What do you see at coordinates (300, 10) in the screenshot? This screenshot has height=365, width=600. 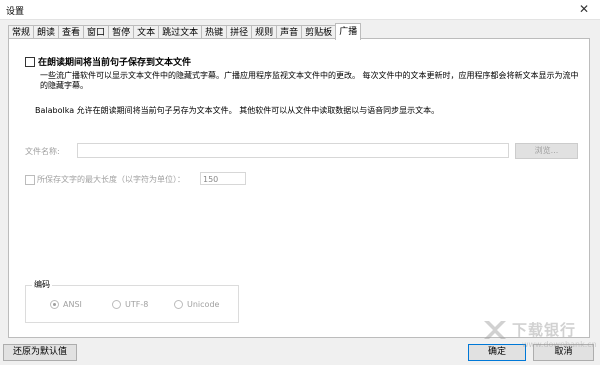 I see `title-bar: 设置 ✕` at bounding box center [300, 10].